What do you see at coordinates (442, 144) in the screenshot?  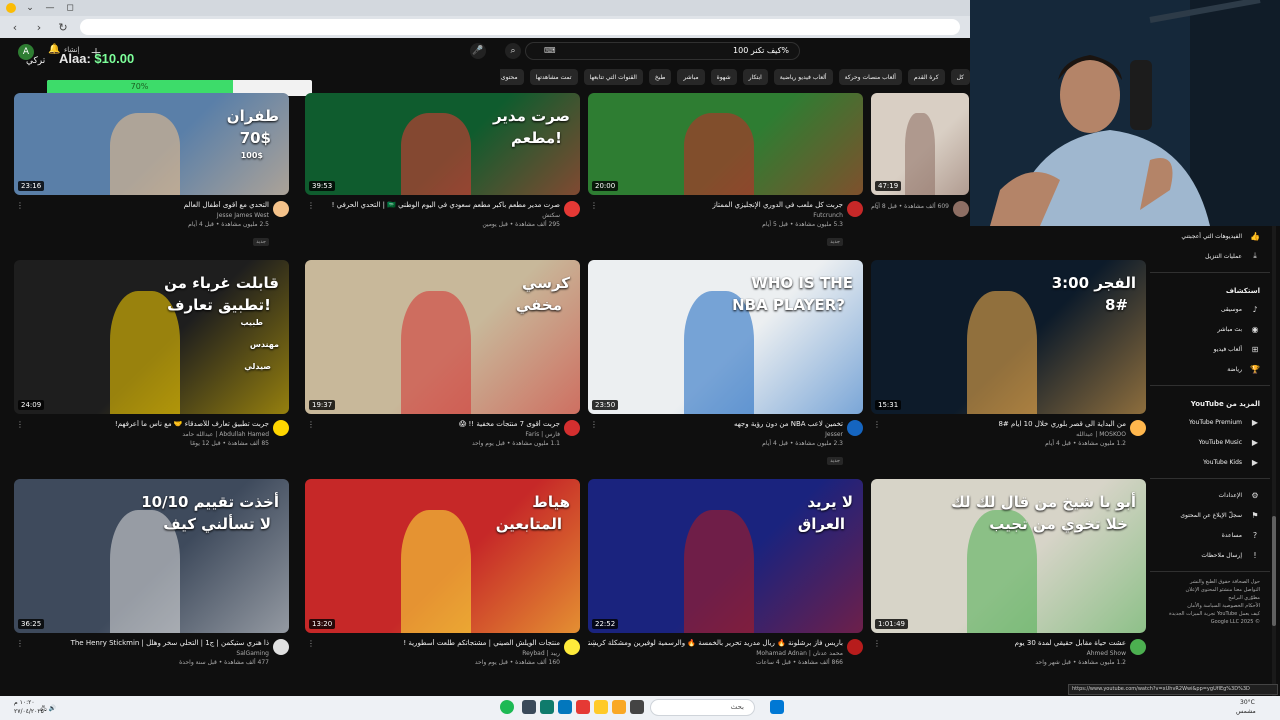 I see `video-thumbnail: صرت مدير مطعم! 39:53` at bounding box center [442, 144].